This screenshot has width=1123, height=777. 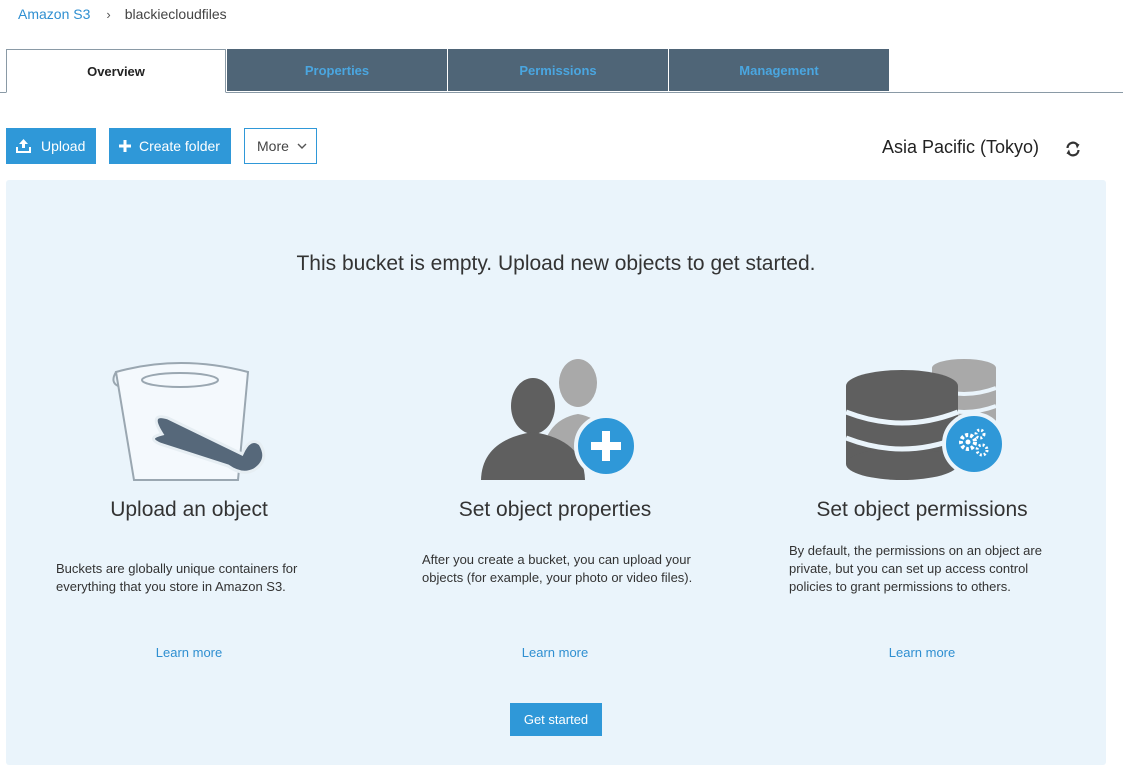 What do you see at coordinates (175, 14) in the screenshot?
I see `breadcrumb-current-bucket: blackiecloudfiles` at bounding box center [175, 14].